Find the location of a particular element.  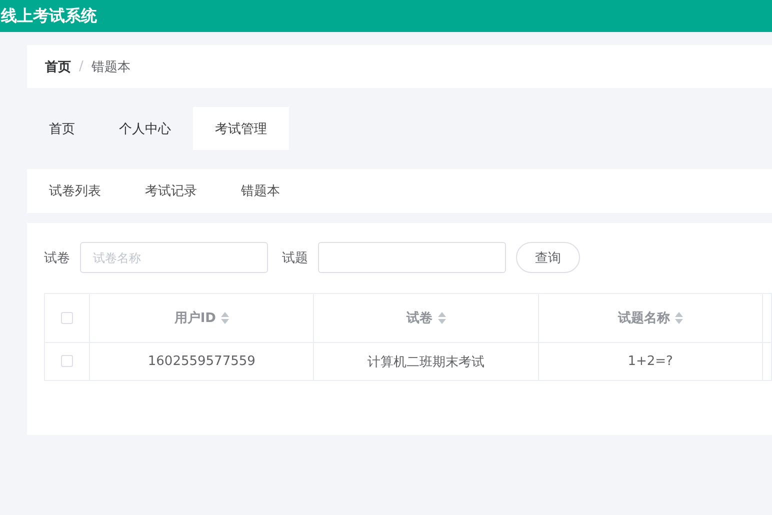

breadcrumb-item: 错题本 is located at coordinates (110, 67).